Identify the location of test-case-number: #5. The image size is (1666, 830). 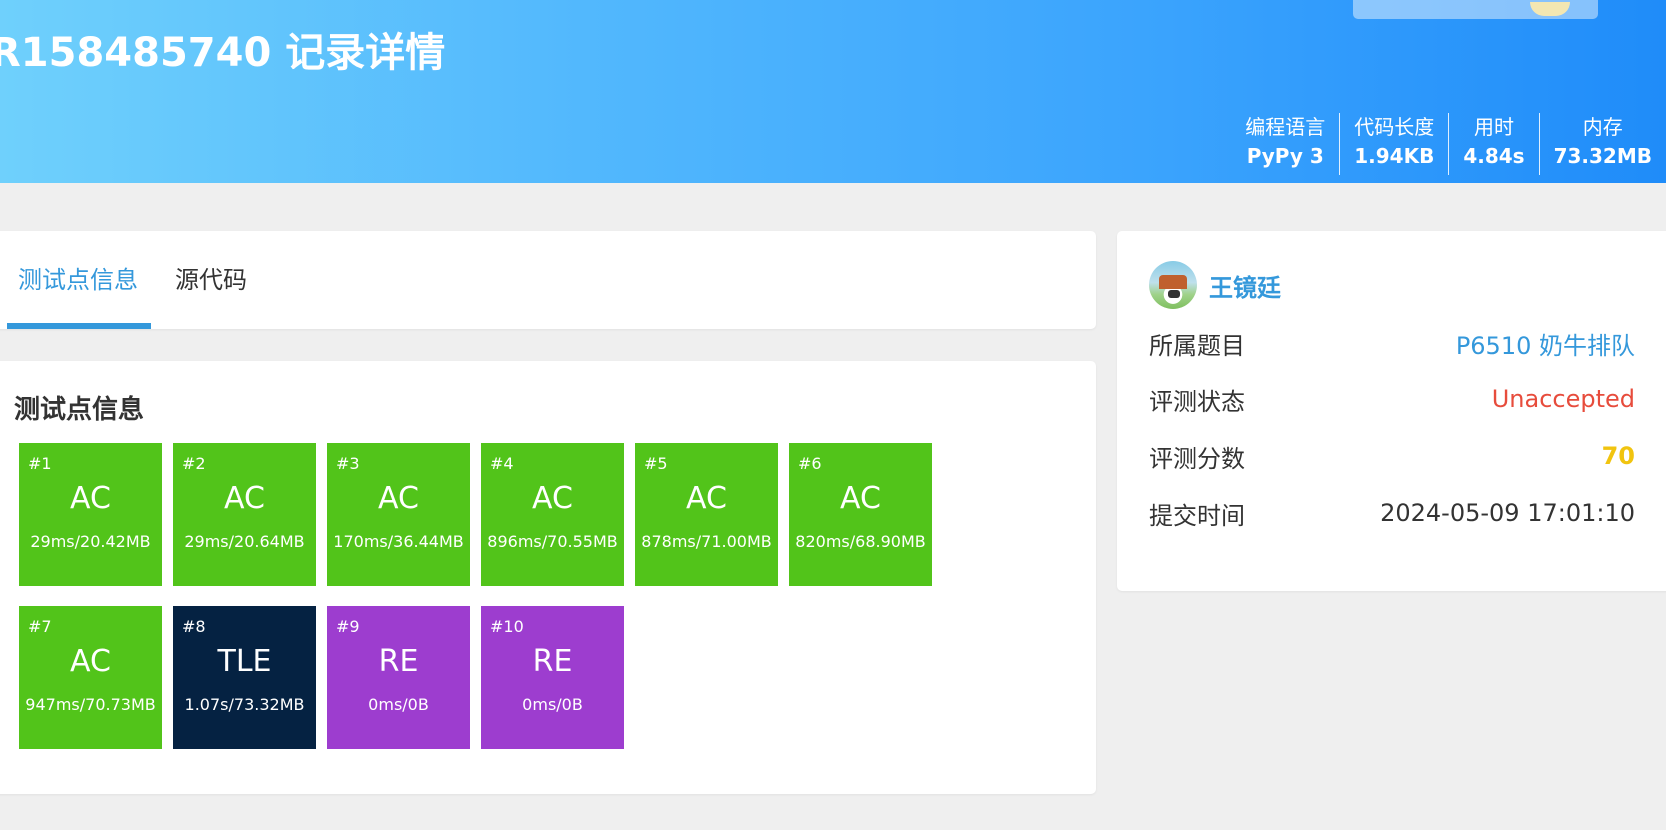
(656, 463).